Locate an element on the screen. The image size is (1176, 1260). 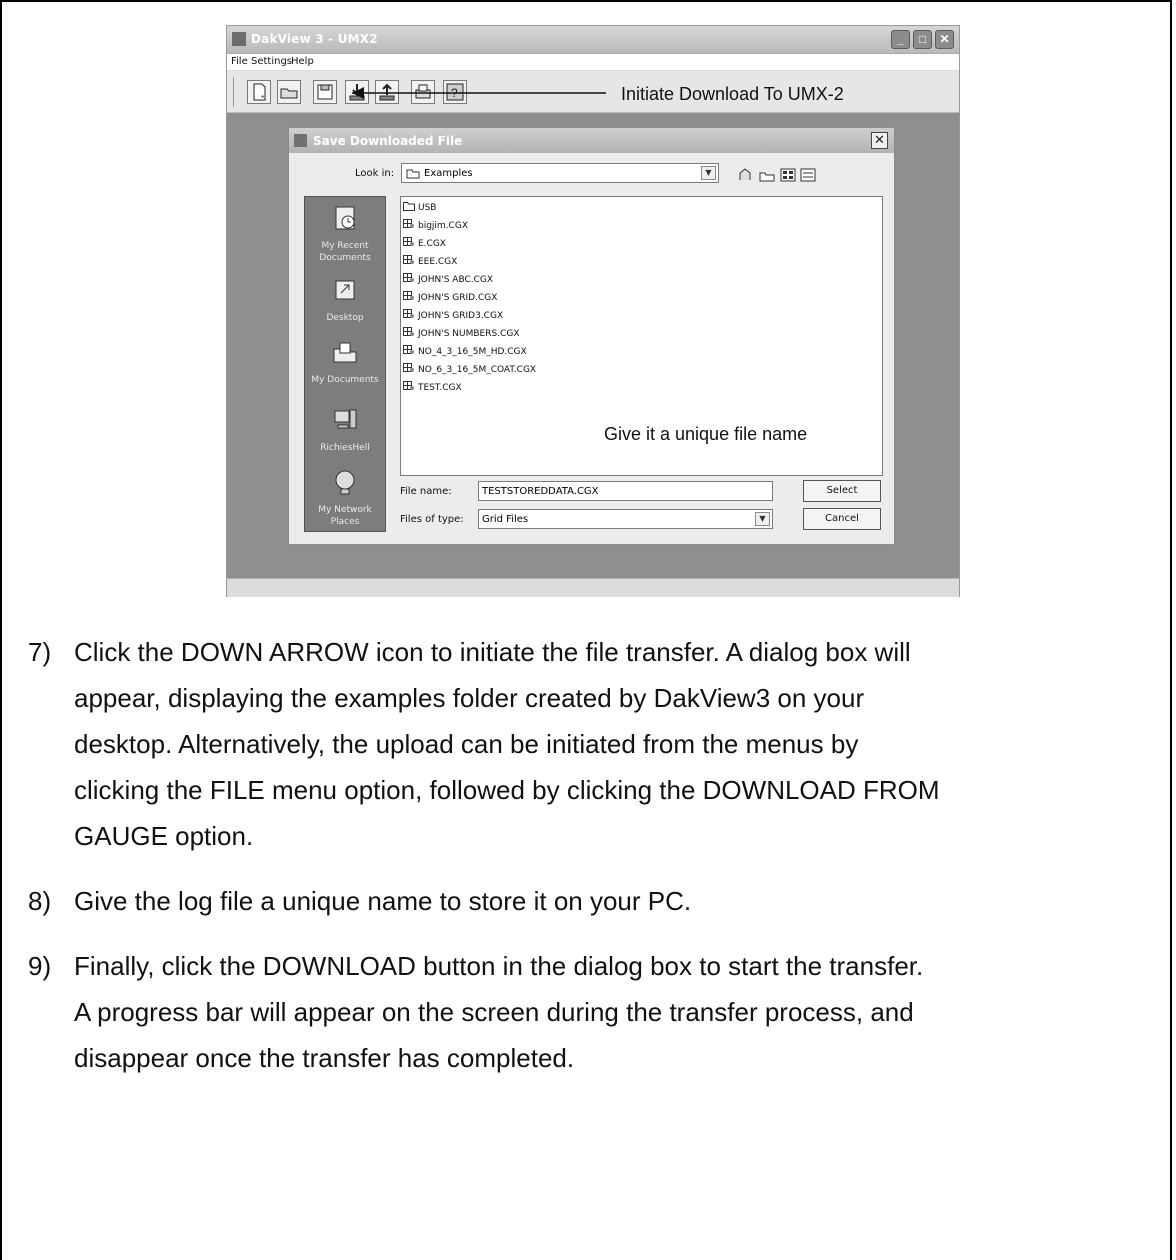
dialog-icon is located at coordinates (300, 140).